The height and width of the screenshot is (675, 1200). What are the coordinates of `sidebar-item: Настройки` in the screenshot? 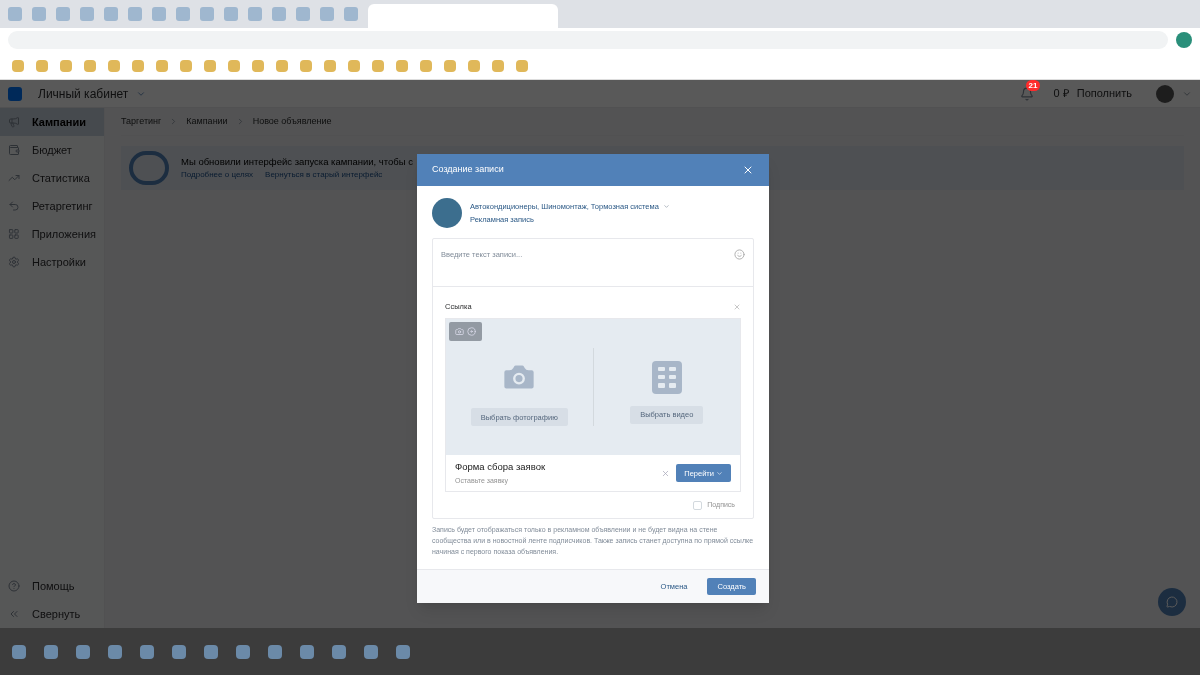 It's located at (52, 262).